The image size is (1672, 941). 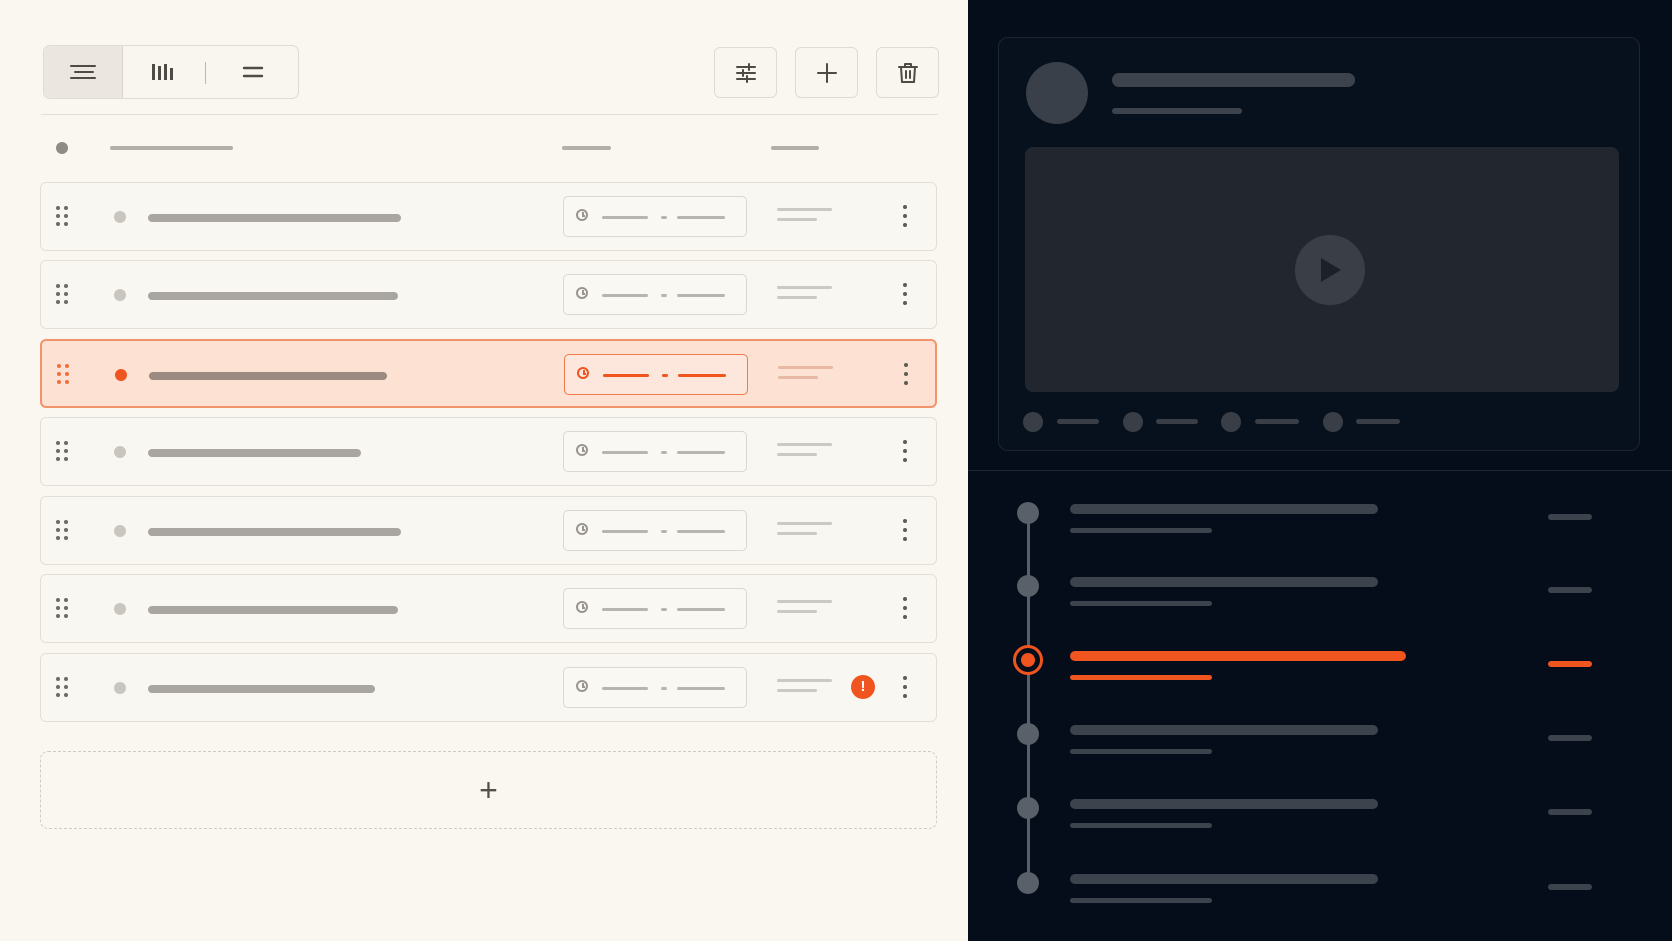 I want to click on table-row: !, so click(x=488, y=687).